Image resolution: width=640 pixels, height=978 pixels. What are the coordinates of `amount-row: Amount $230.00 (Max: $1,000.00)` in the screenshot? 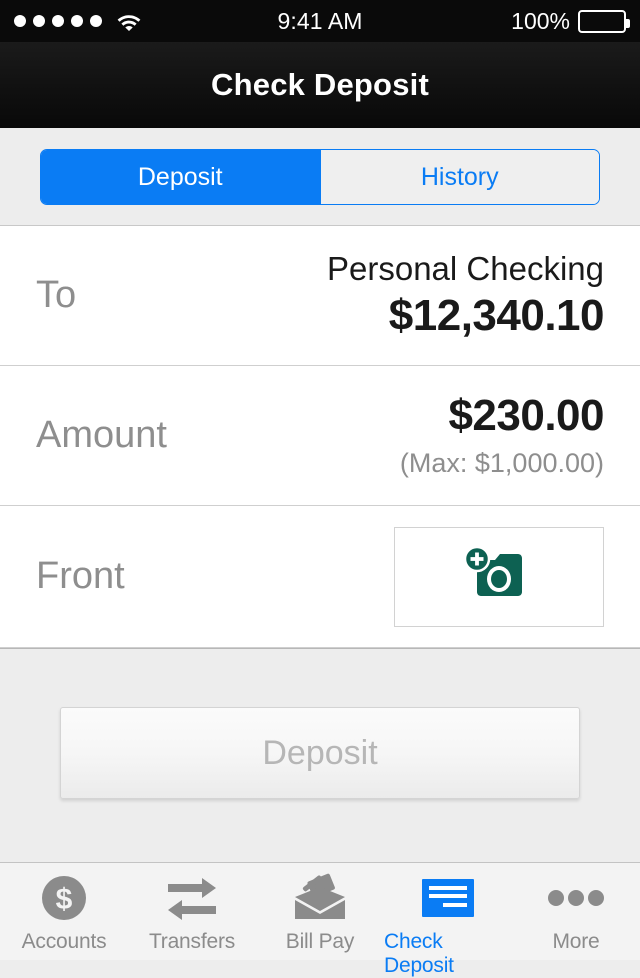 It's located at (320, 436).